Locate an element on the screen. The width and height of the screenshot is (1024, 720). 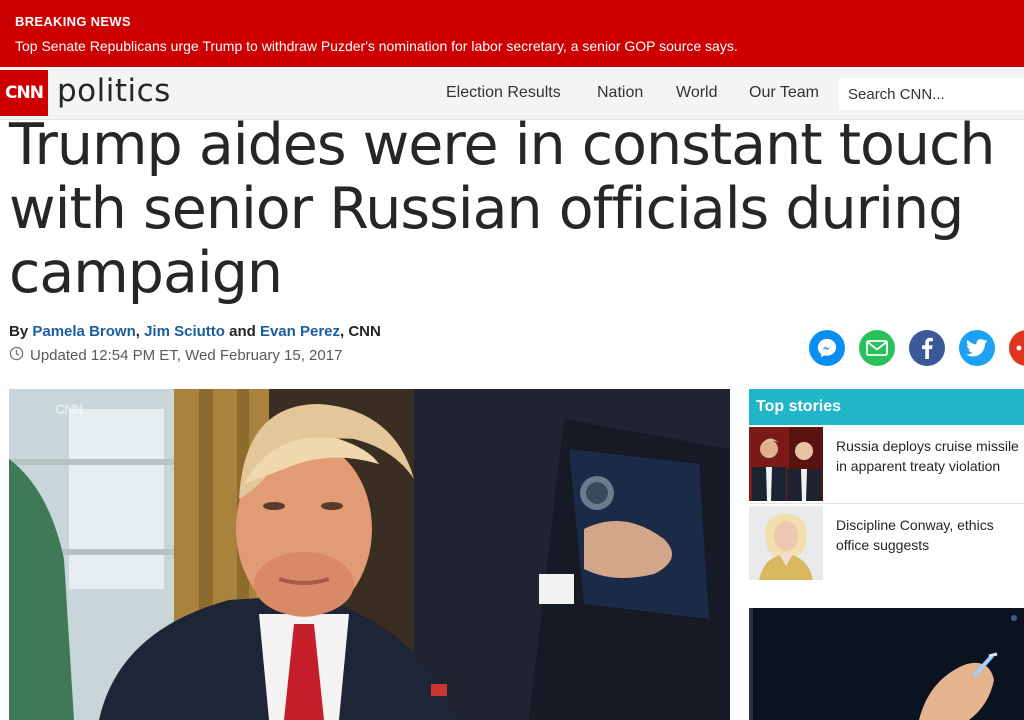
email-icon is located at coordinates (877, 348).